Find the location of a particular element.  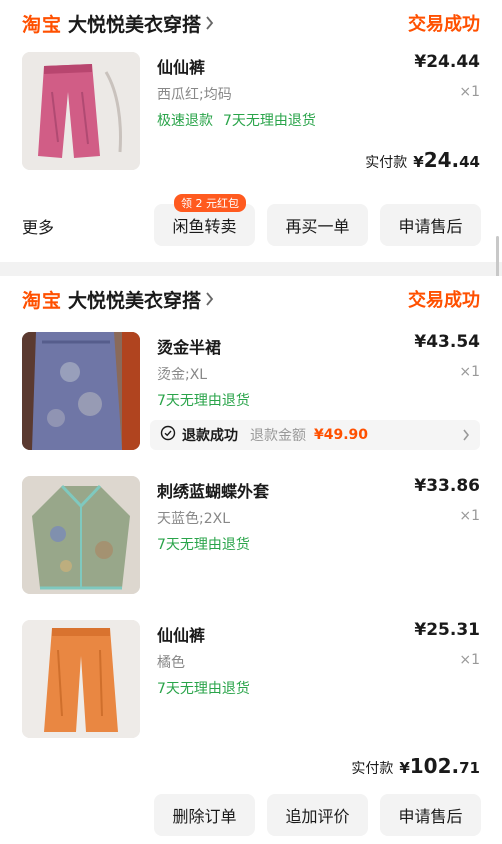

product-price: ¥33.86 is located at coordinates (447, 486).